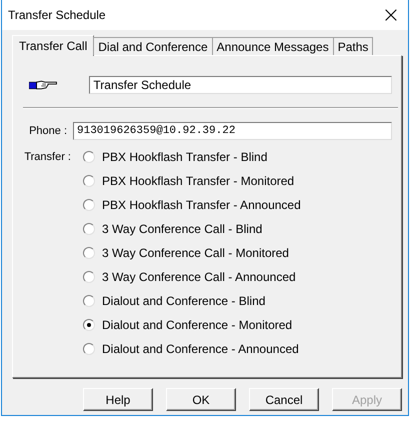 This screenshot has height=426, width=412. I want to click on dialog-button: Cancel, so click(284, 399).